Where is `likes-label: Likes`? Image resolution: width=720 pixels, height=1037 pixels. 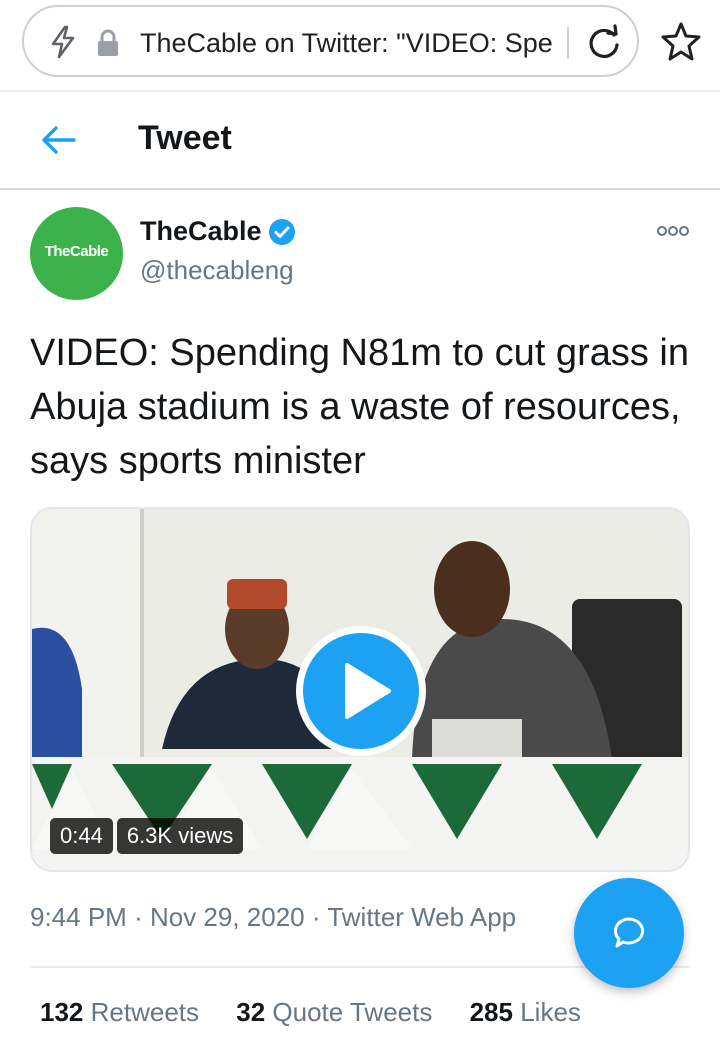 likes-label: Likes is located at coordinates (550, 1012).